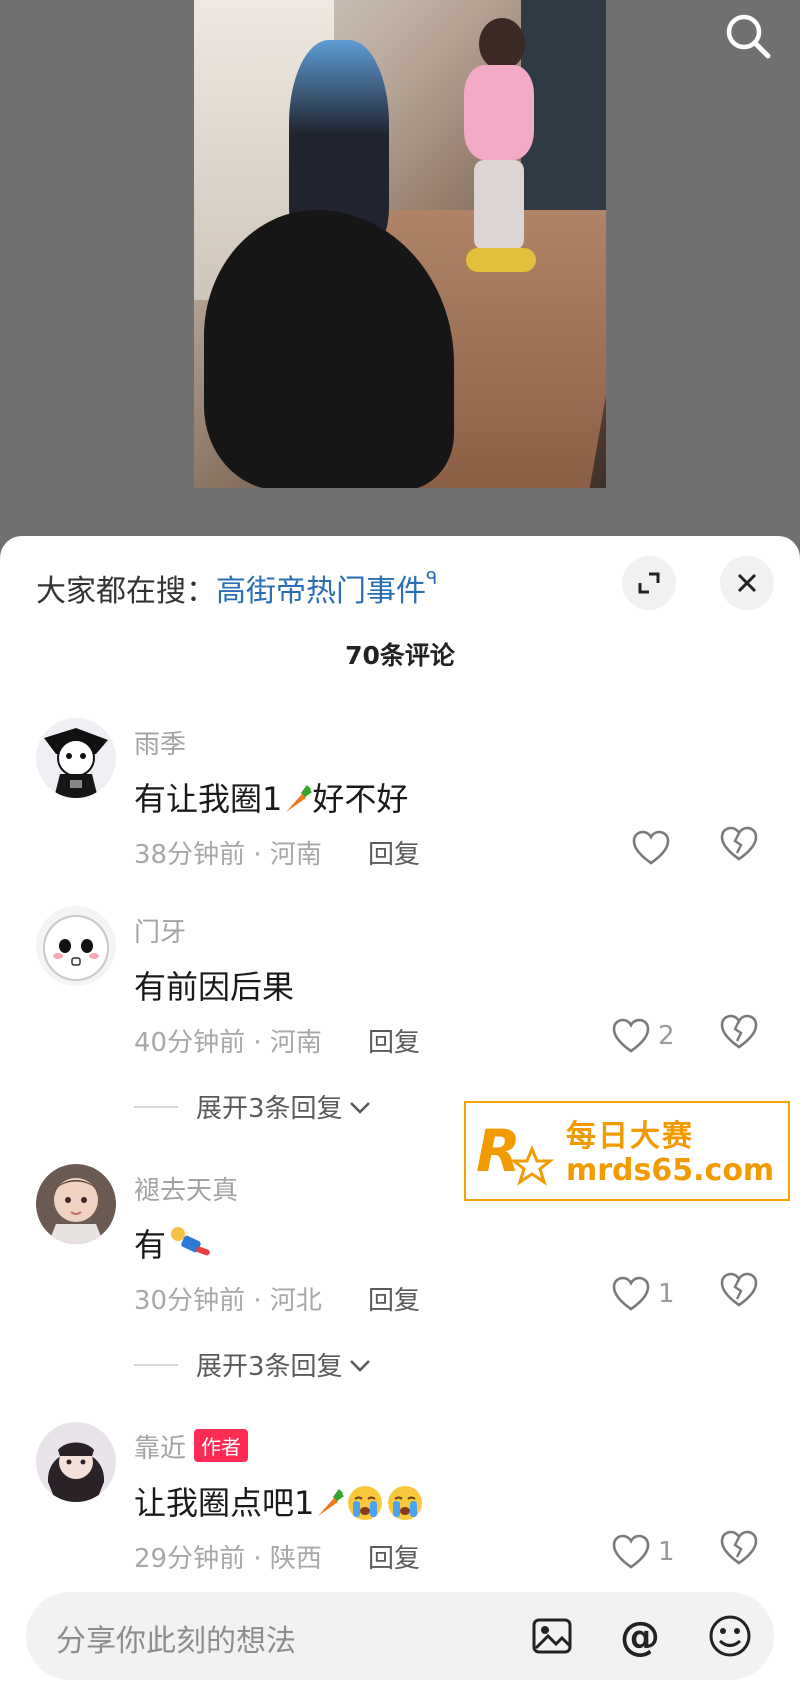  What do you see at coordinates (400, 655) in the screenshot?
I see `comment-count-title: 70条评论` at bounding box center [400, 655].